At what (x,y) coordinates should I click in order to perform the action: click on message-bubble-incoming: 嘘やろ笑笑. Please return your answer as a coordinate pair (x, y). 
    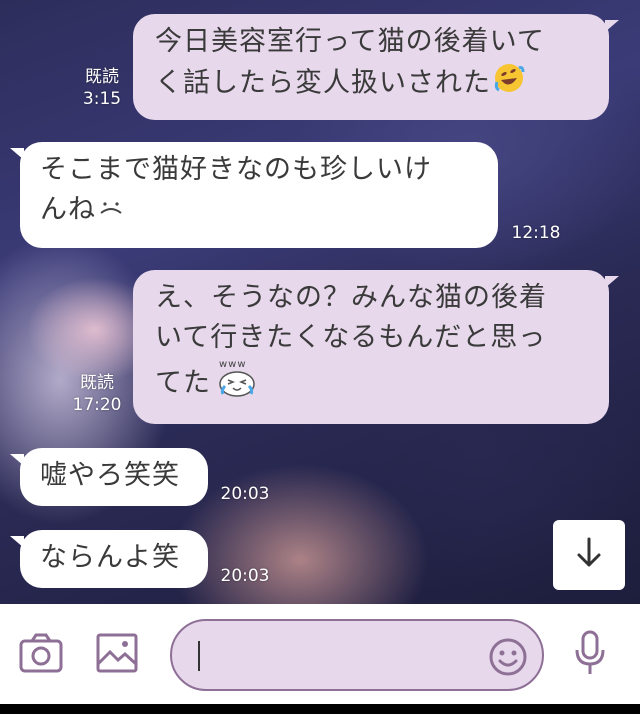
    Looking at the image, I should click on (109, 477).